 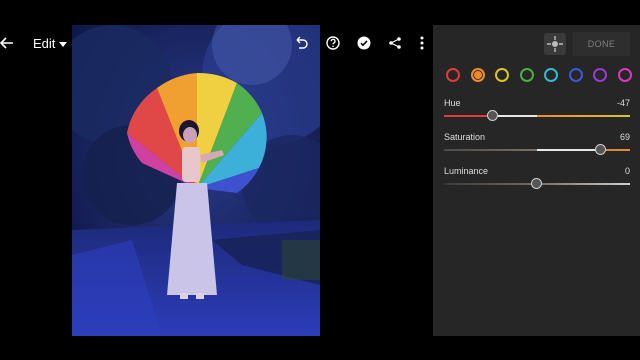 What do you see at coordinates (466, 171) in the screenshot?
I see `luminance-label: Luminance` at bounding box center [466, 171].